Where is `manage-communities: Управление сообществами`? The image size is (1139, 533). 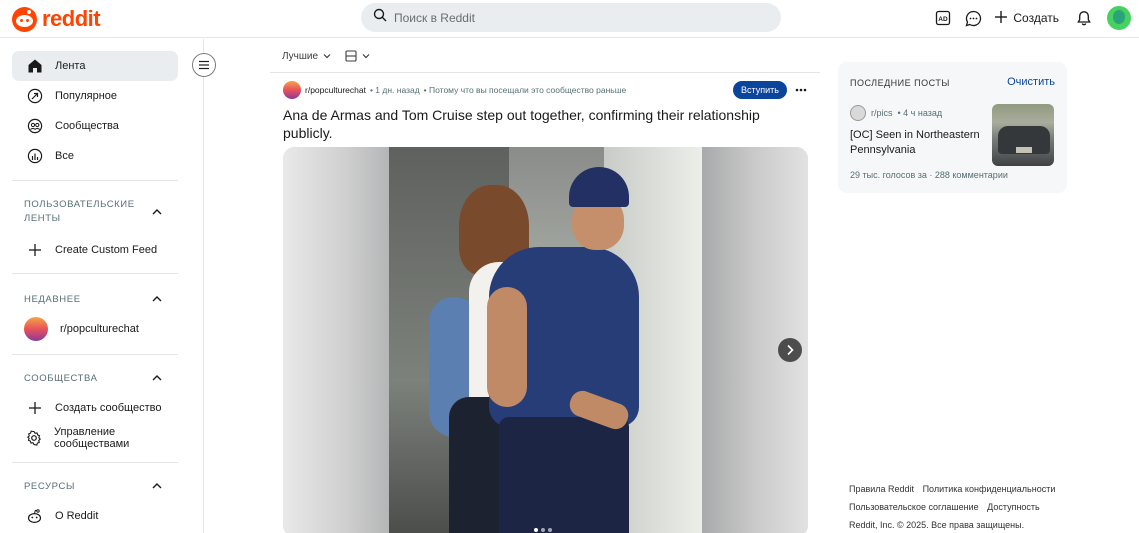
manage-communities: Управление сообществами is located at coordinates (95, 438).